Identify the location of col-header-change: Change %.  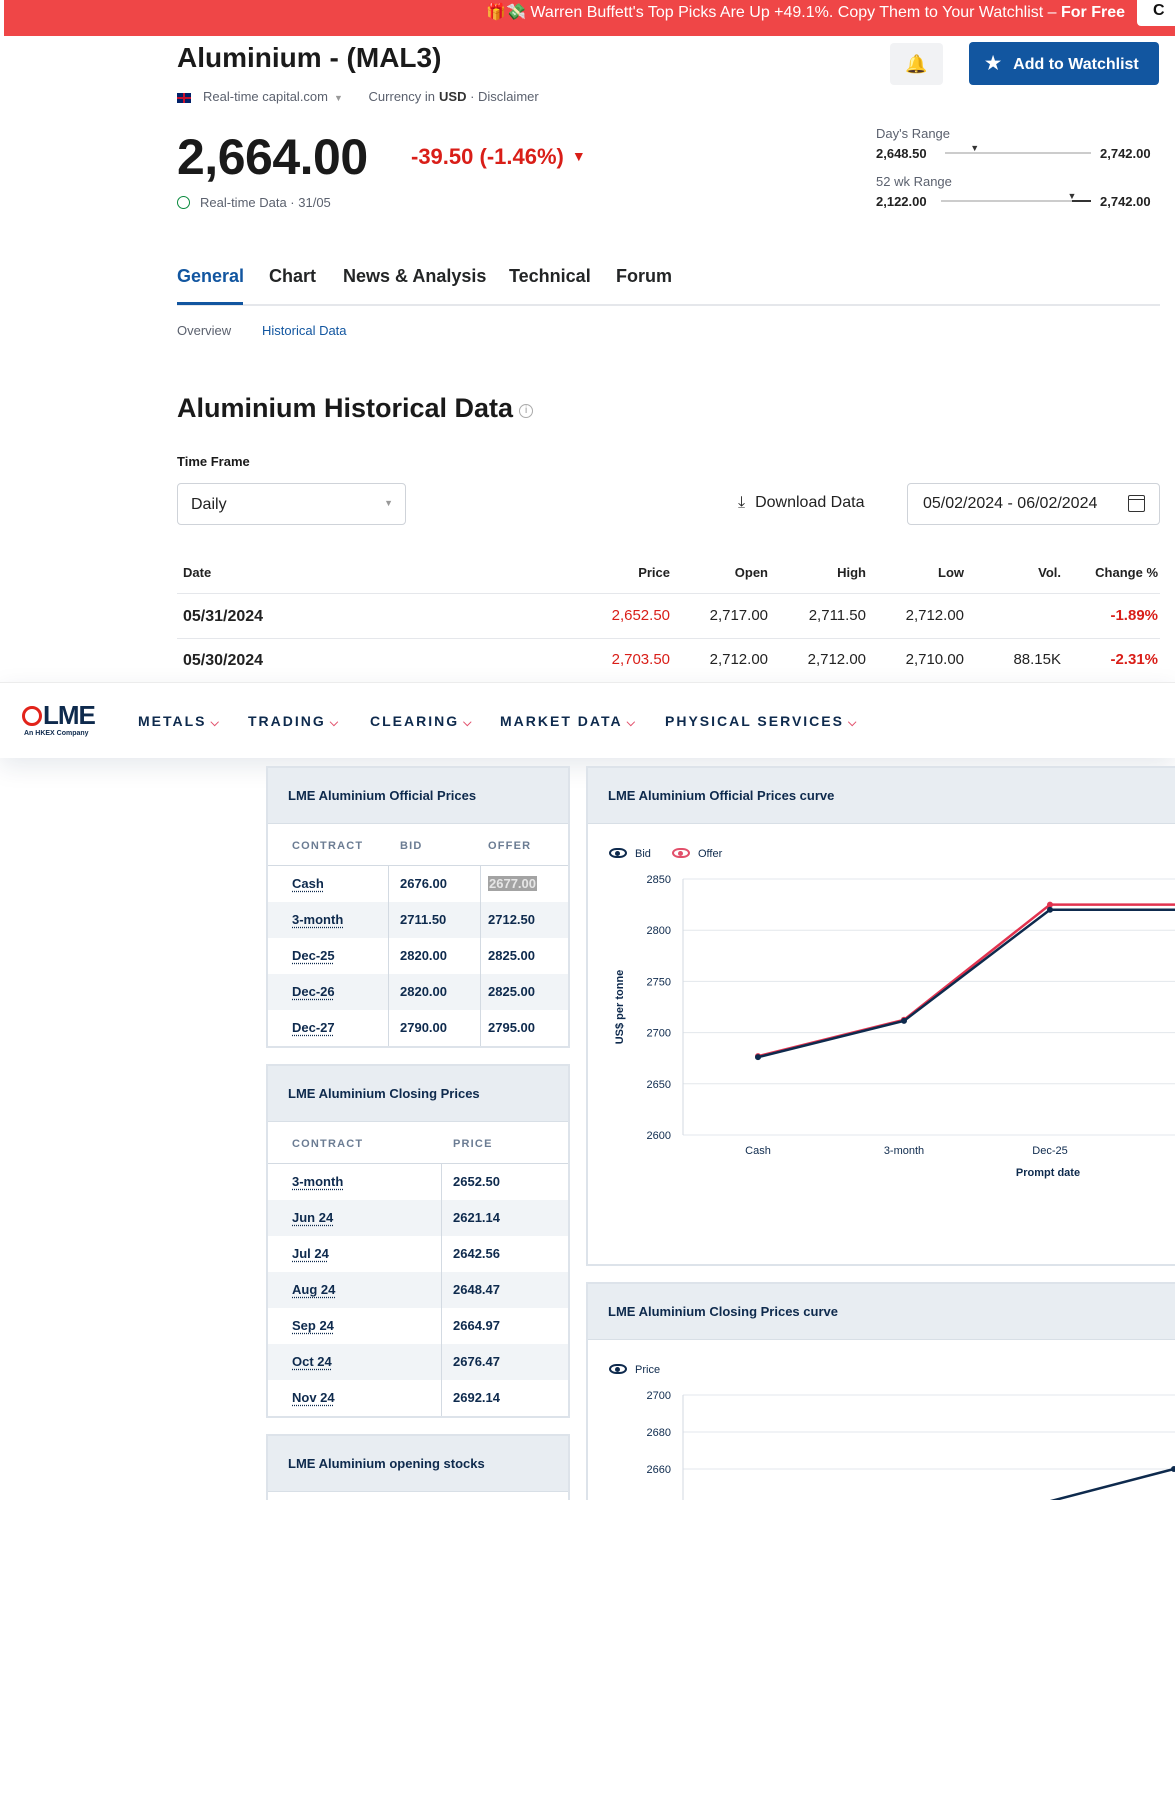
(1126, 572).